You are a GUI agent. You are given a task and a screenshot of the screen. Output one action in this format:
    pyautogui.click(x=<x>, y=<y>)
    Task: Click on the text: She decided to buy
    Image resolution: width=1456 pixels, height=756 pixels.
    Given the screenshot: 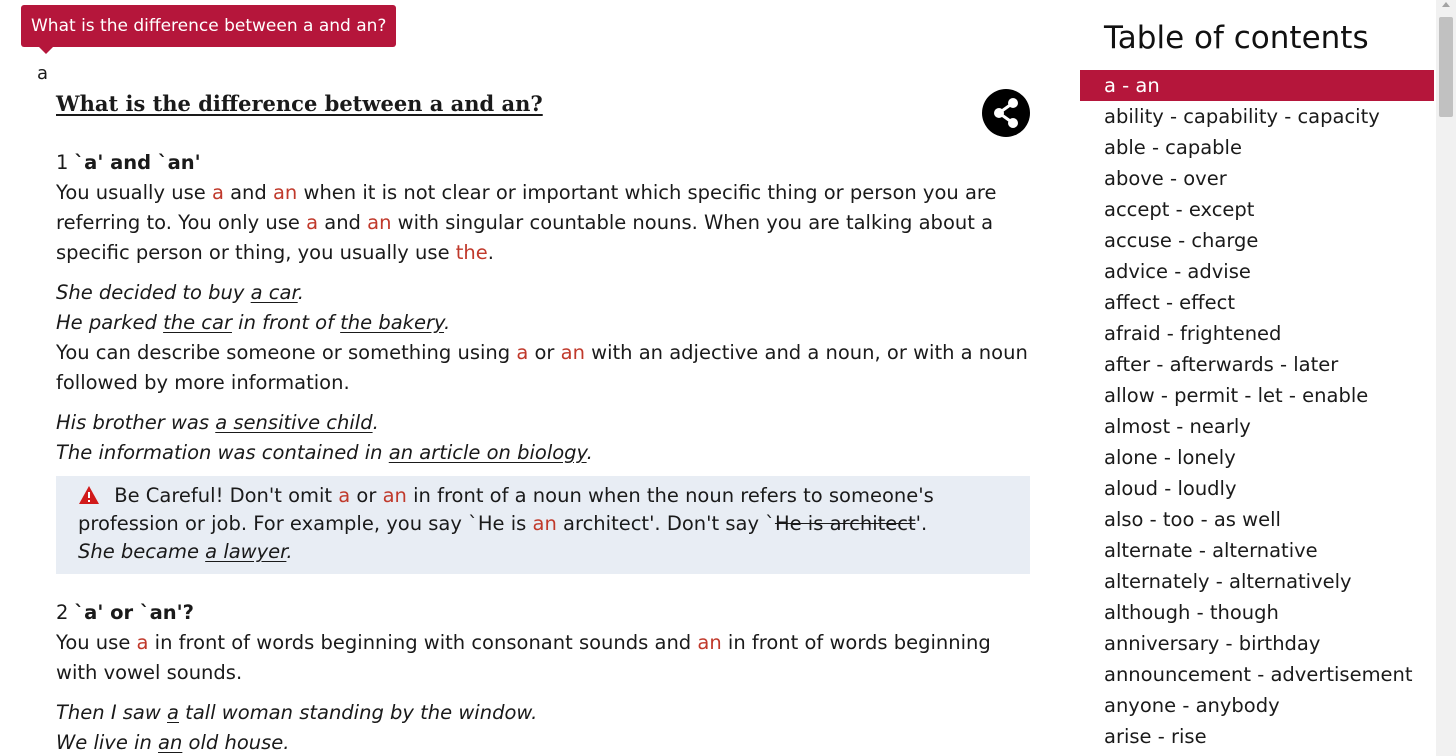 What is the action you would take?
    pyautogui.click(x=153, y=292)
    